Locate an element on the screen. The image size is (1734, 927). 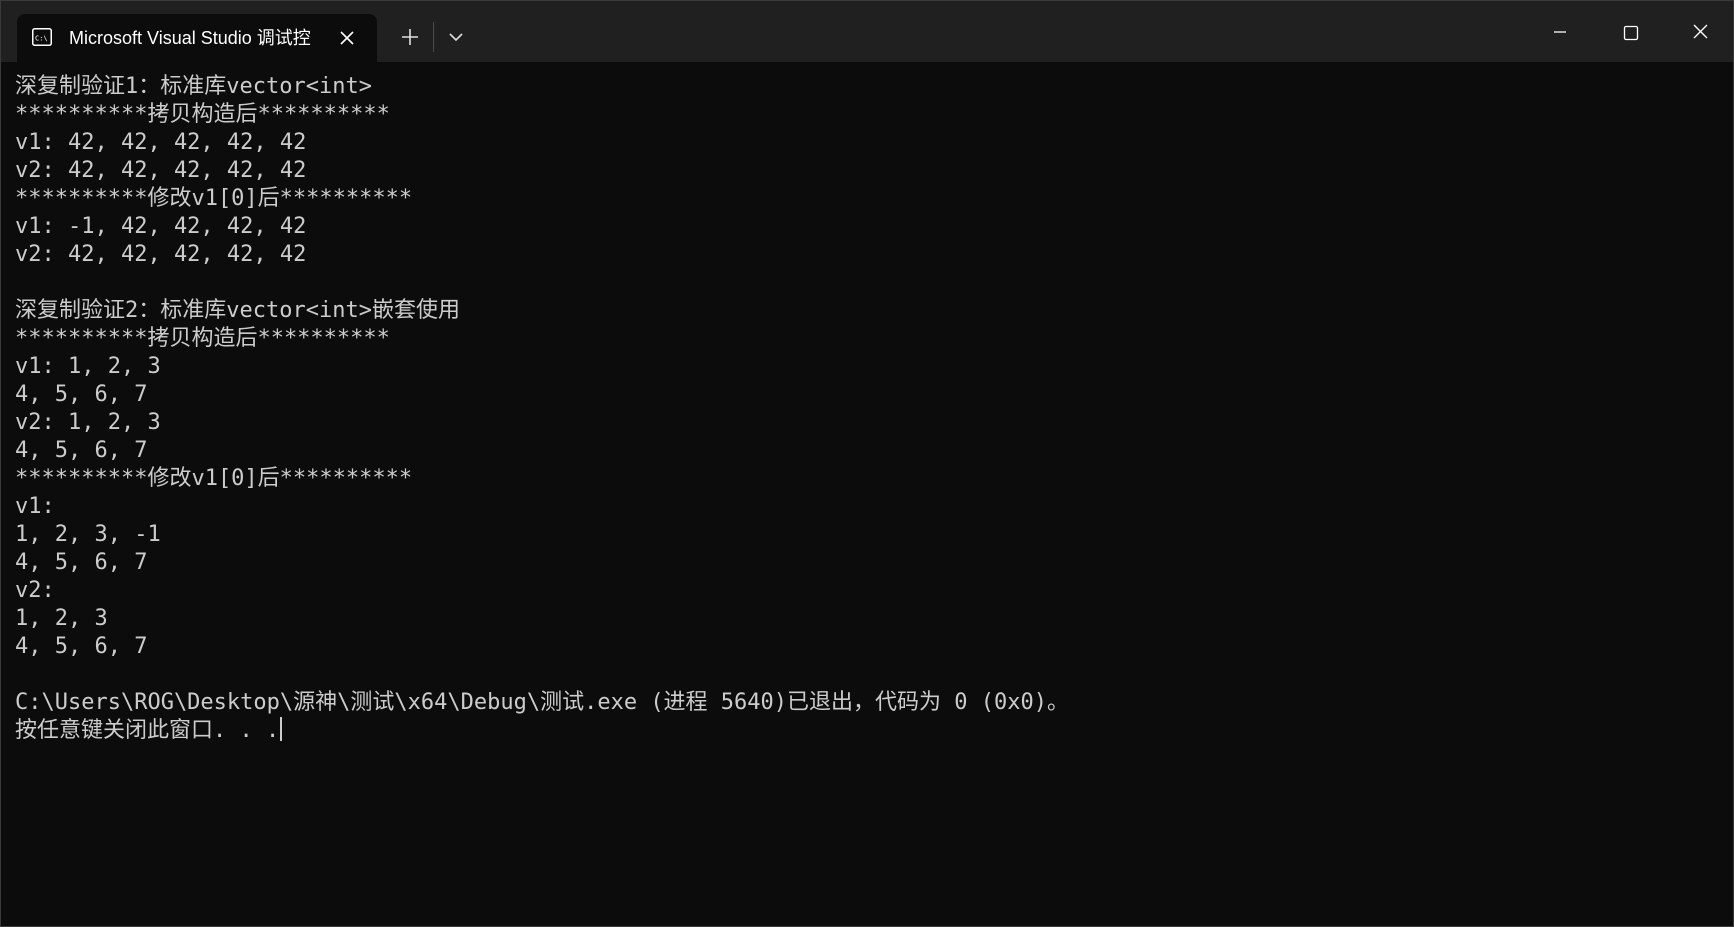
console-line: v2: 1, 2, 3 is located at coordinates (88, 422).